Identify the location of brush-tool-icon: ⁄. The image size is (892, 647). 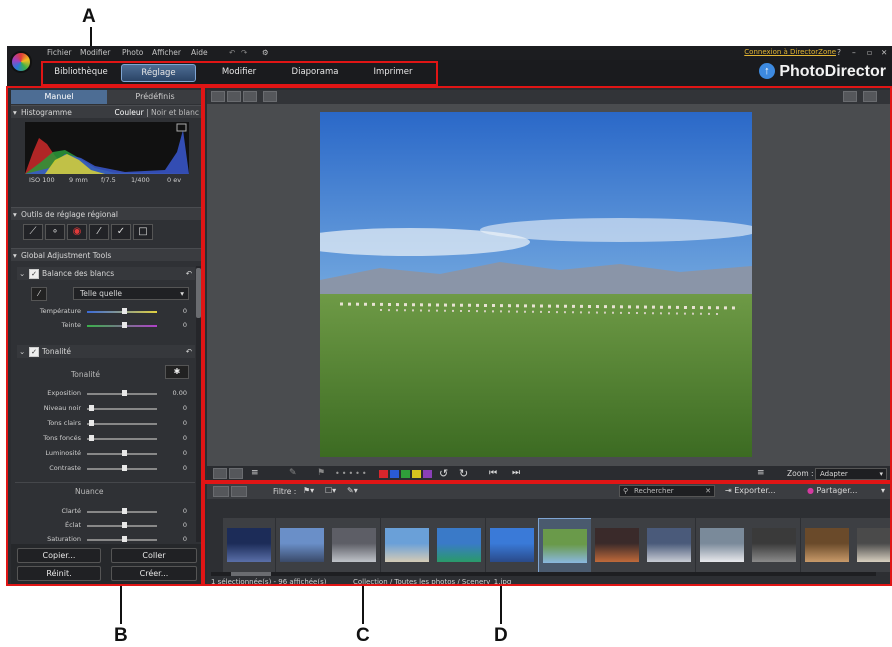
(99, 232).